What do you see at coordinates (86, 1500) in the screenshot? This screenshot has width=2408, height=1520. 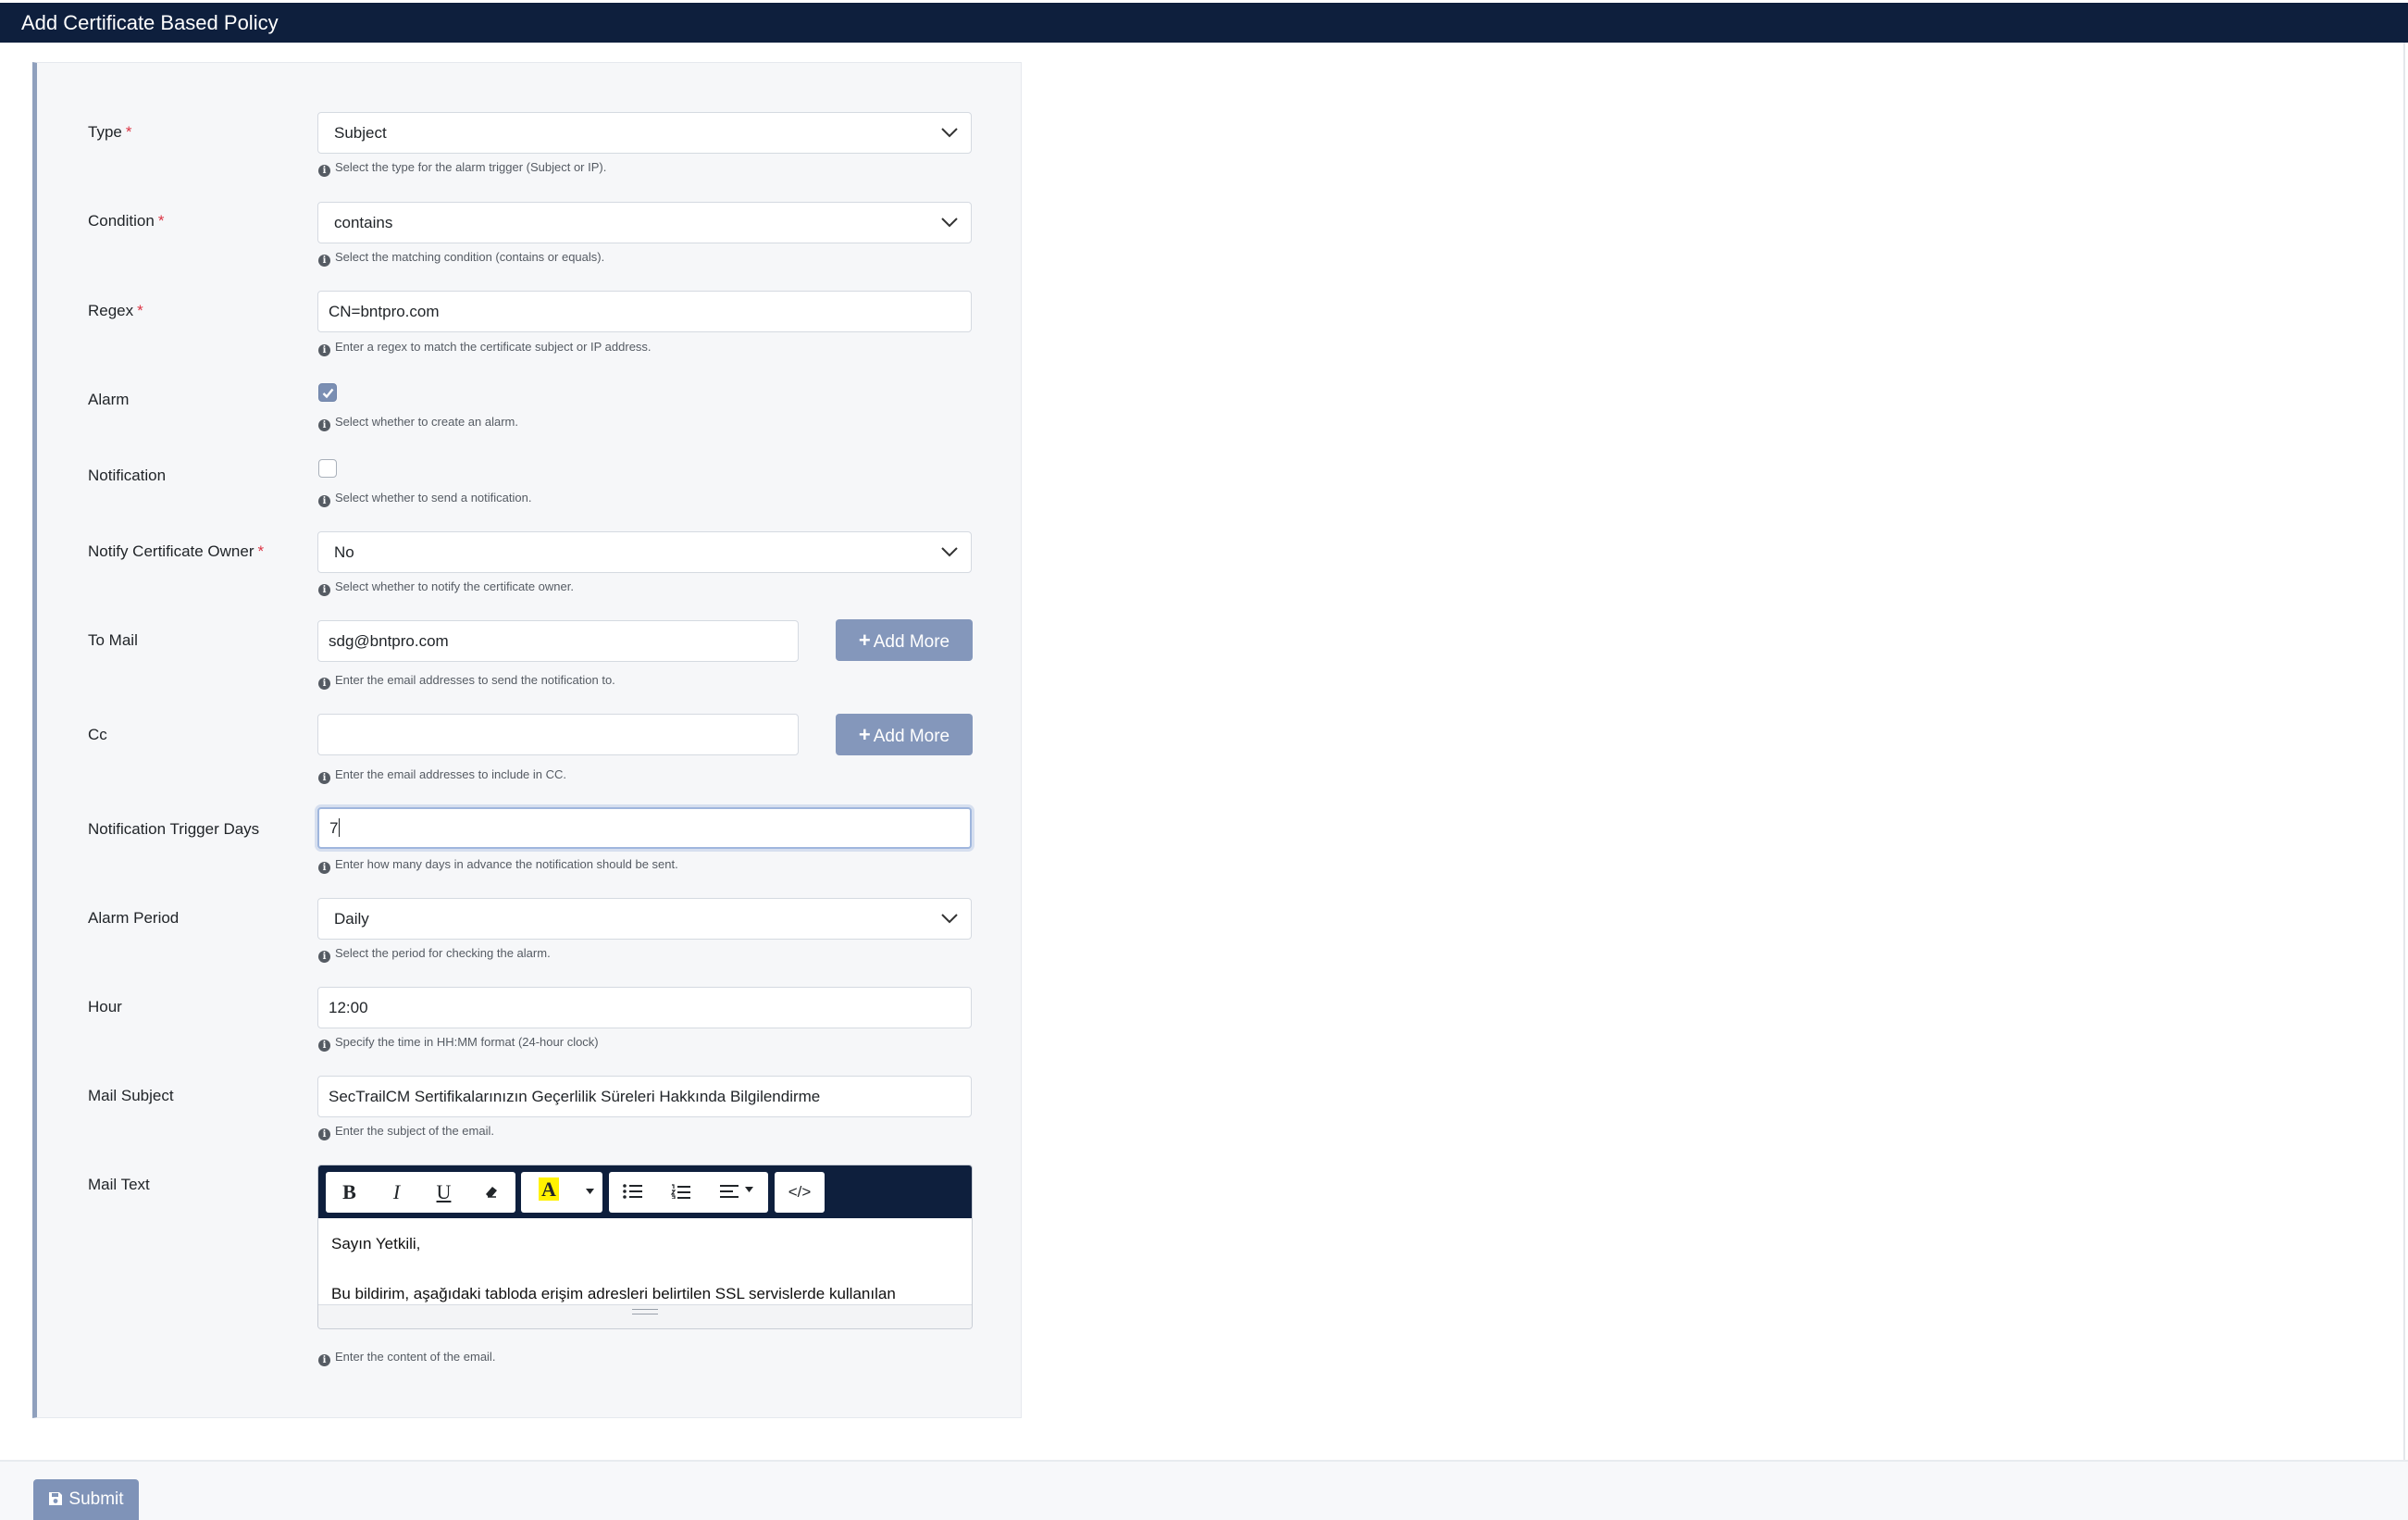 I see `submit-button: Submit` at bounding box center [86, 1500].